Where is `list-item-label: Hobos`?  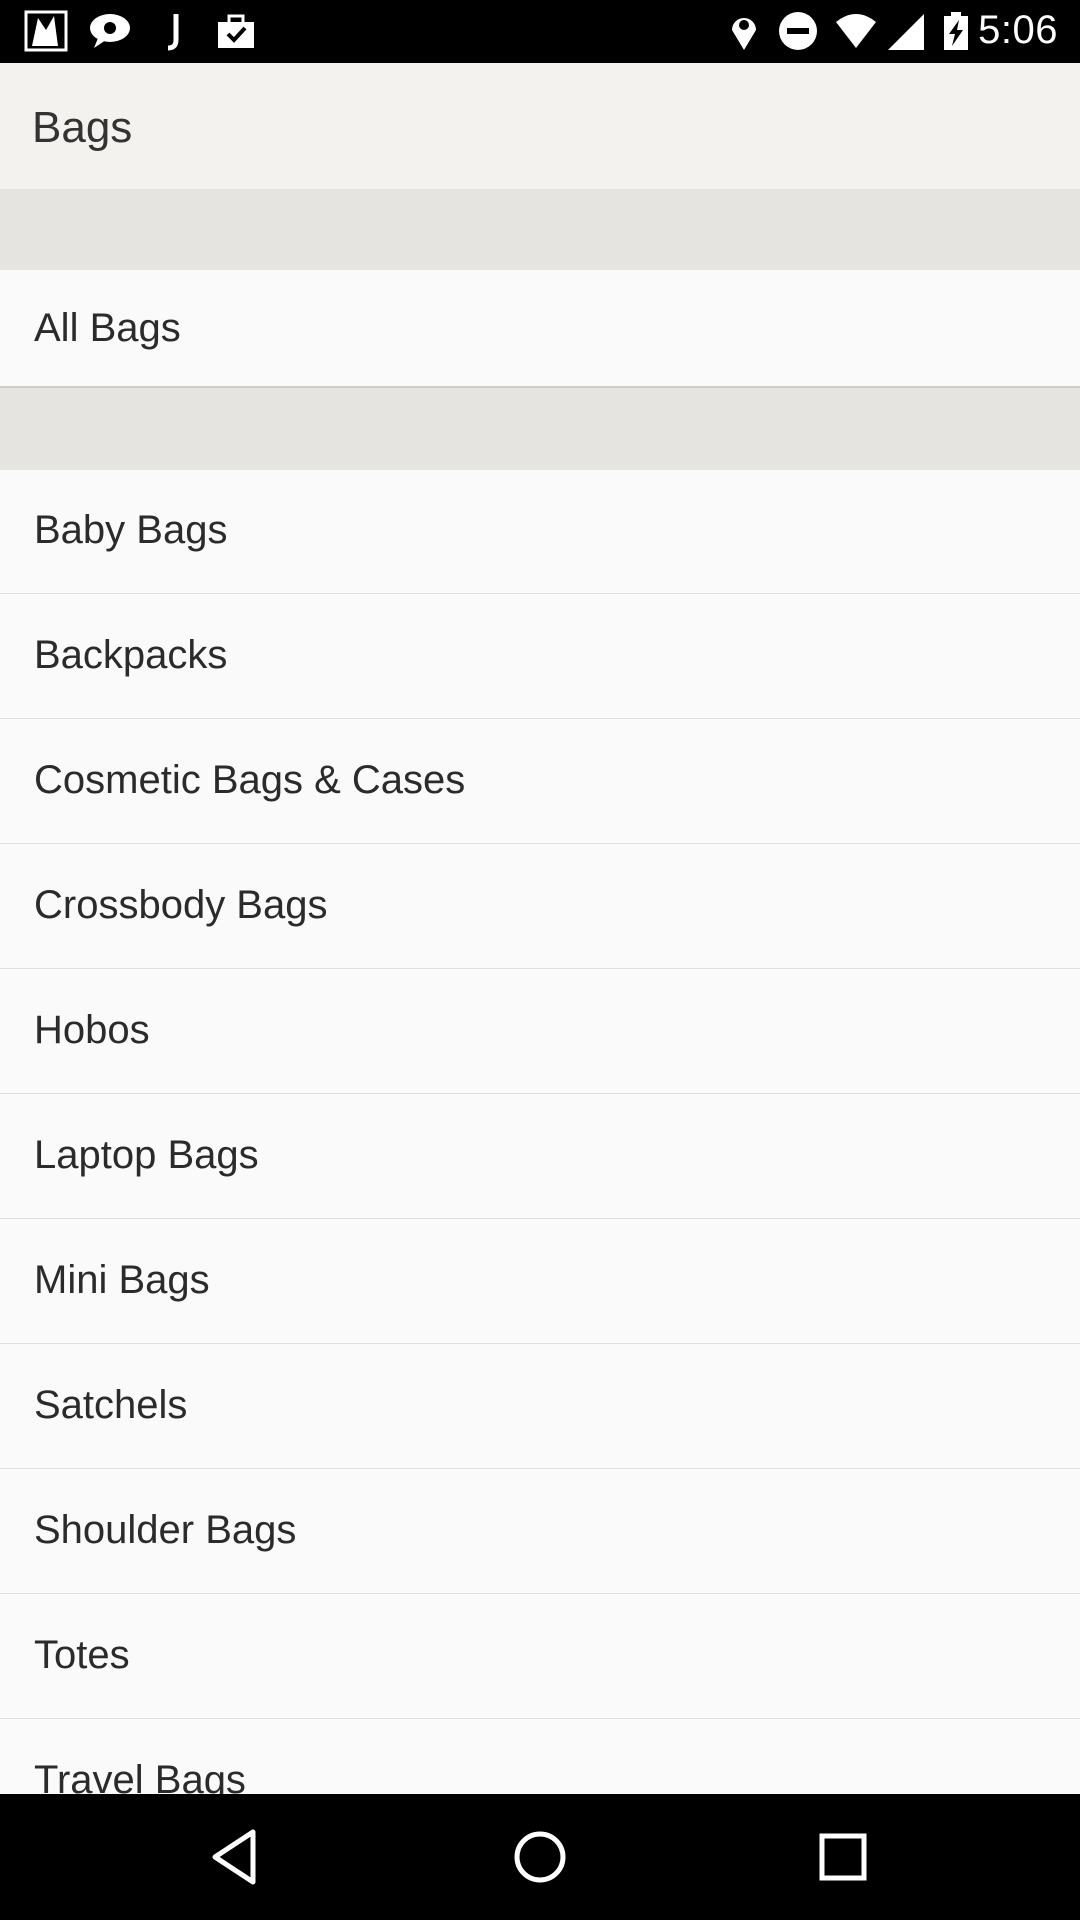 list-item-label: Hobos is located at coordinates (92, 1030).